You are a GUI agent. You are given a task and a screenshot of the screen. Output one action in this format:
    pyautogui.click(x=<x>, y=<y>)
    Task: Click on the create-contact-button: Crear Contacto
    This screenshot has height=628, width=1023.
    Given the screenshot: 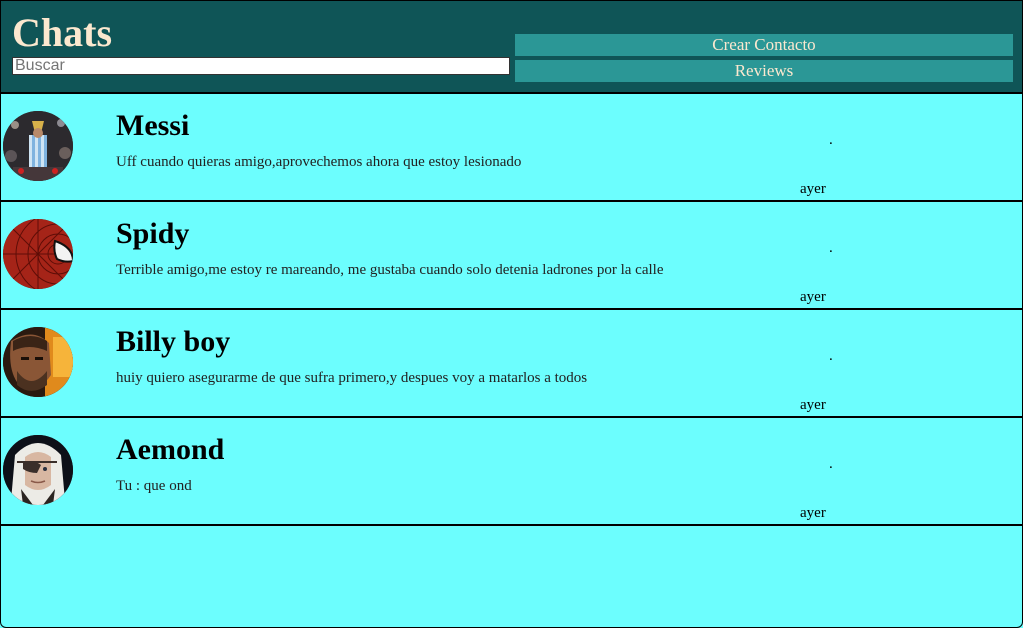 What is the action you would take?
    pyautogui.click(x=764, y=45)
    